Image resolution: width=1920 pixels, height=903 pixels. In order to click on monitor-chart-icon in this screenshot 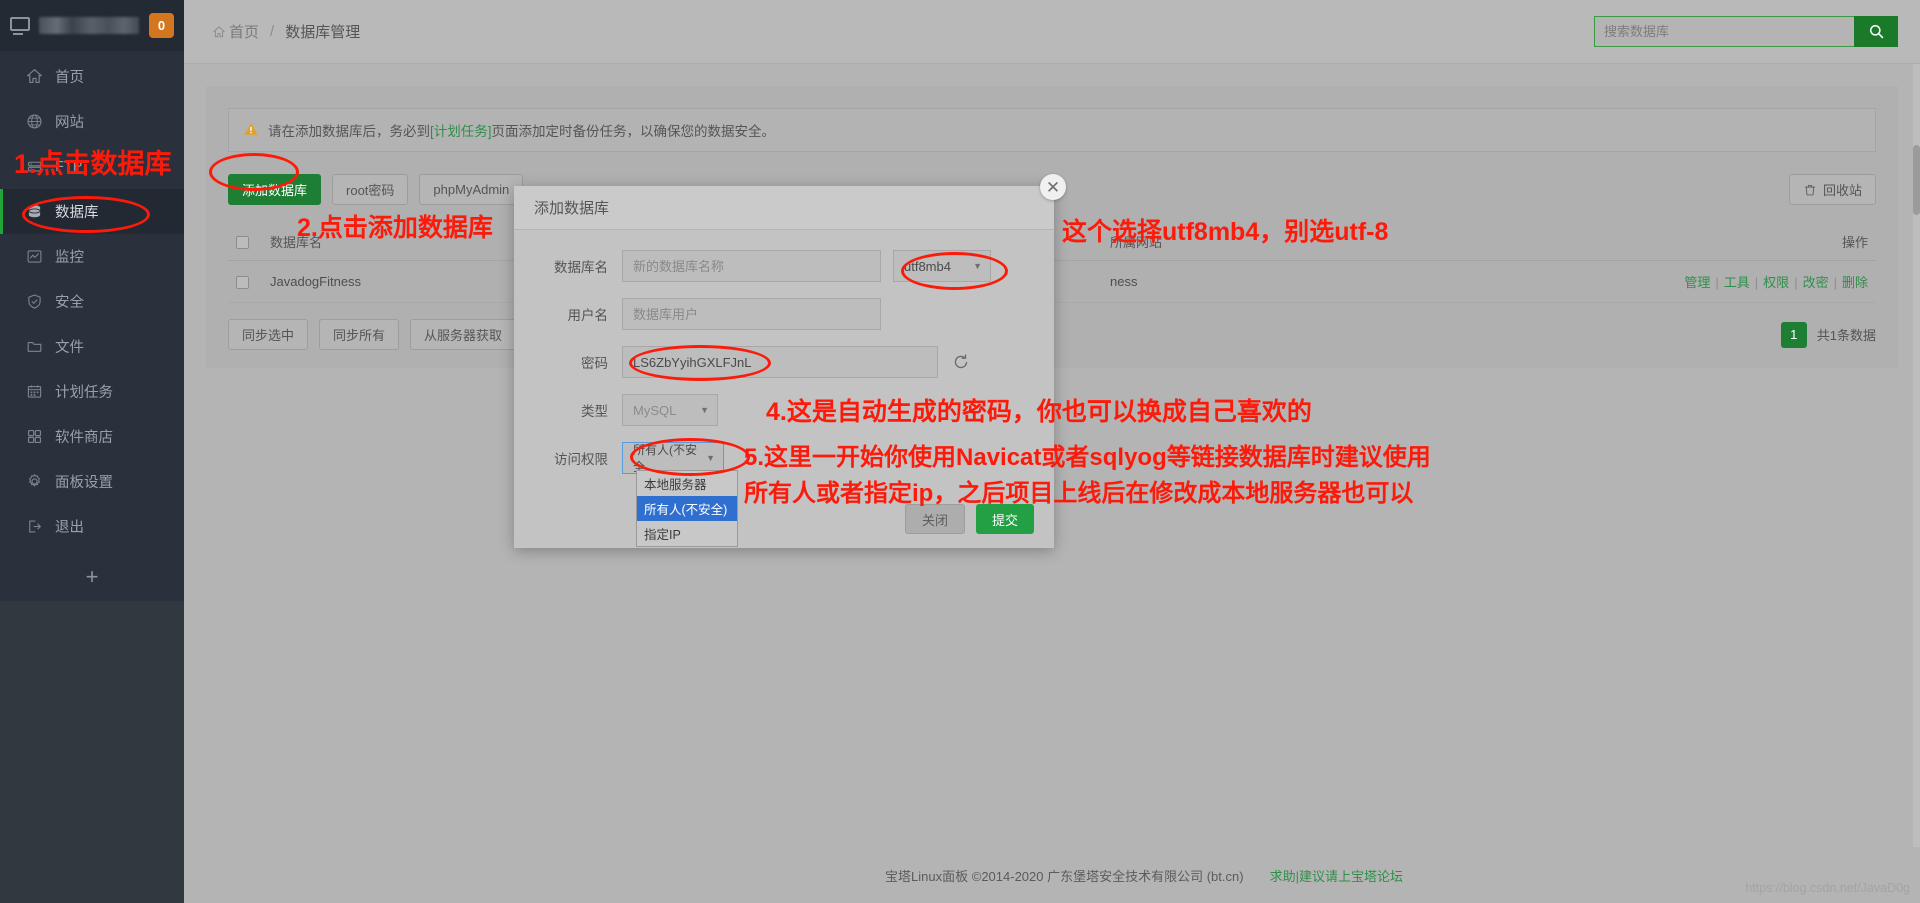, I will do `click(34, 256)`.